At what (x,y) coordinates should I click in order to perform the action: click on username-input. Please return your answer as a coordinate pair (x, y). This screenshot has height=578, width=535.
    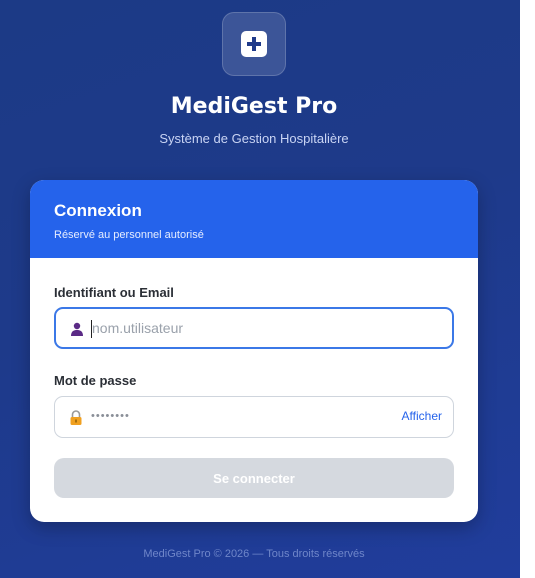
    Looking at the image, I should click on (242, 328).